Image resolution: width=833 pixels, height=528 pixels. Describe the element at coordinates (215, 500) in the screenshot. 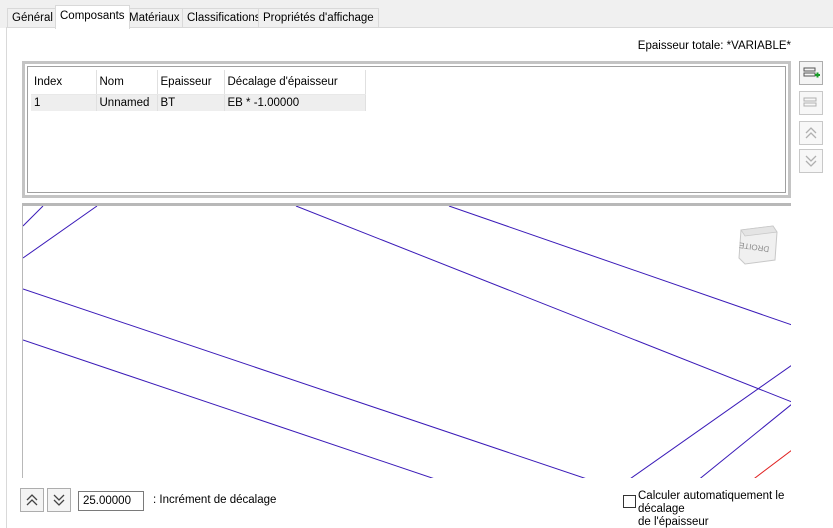

I see `offset-increment-label: : Incrément de décalage` at that location.